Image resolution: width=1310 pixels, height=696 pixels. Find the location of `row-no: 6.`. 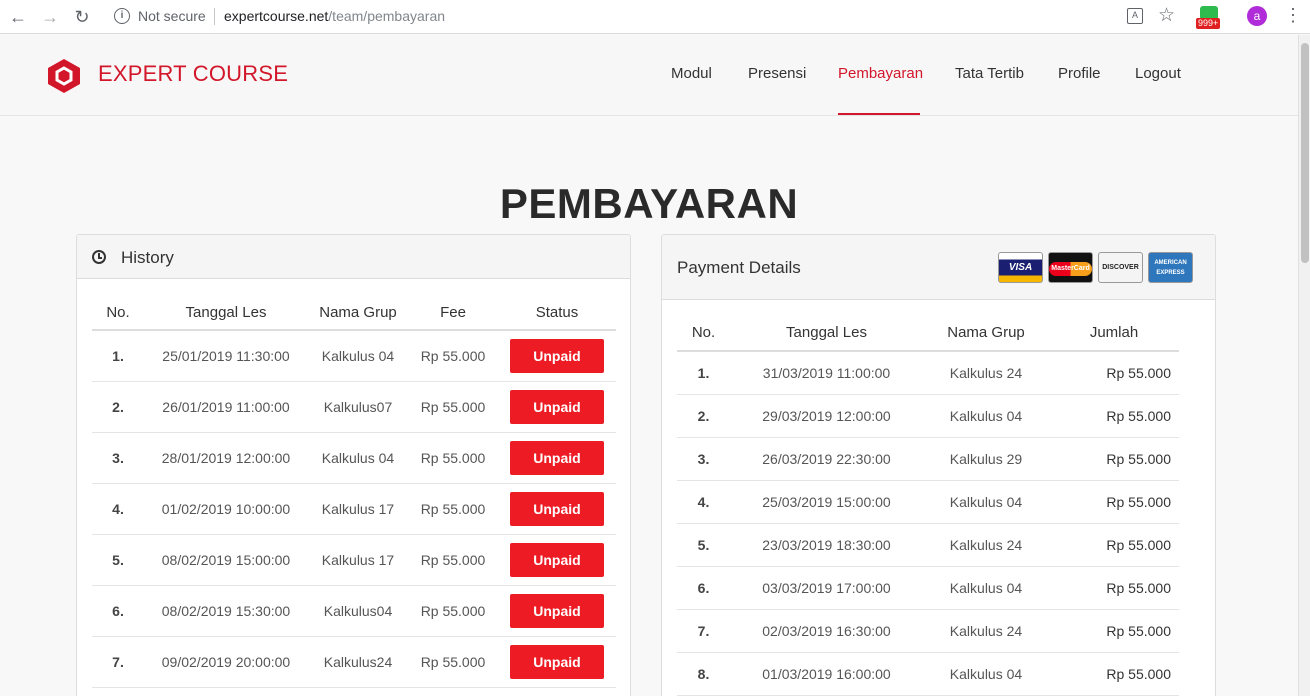

row-no: 6. is located at coordinates (703, 588).